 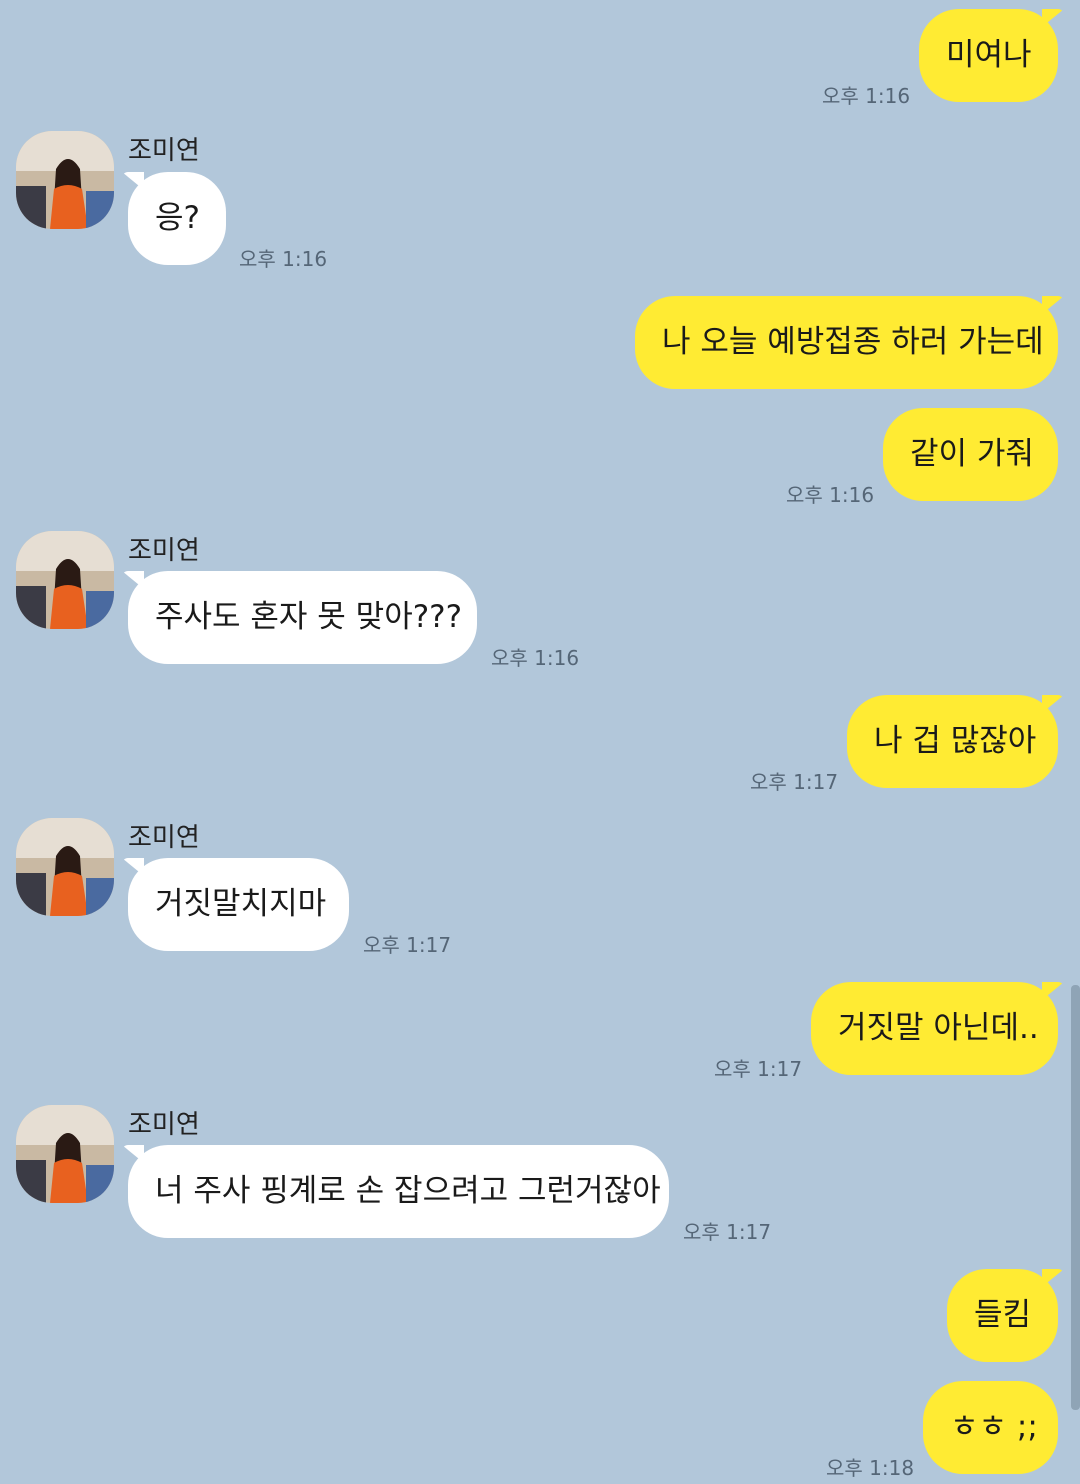 I want to click on scrollbar, so click(x=1075, y=1197).